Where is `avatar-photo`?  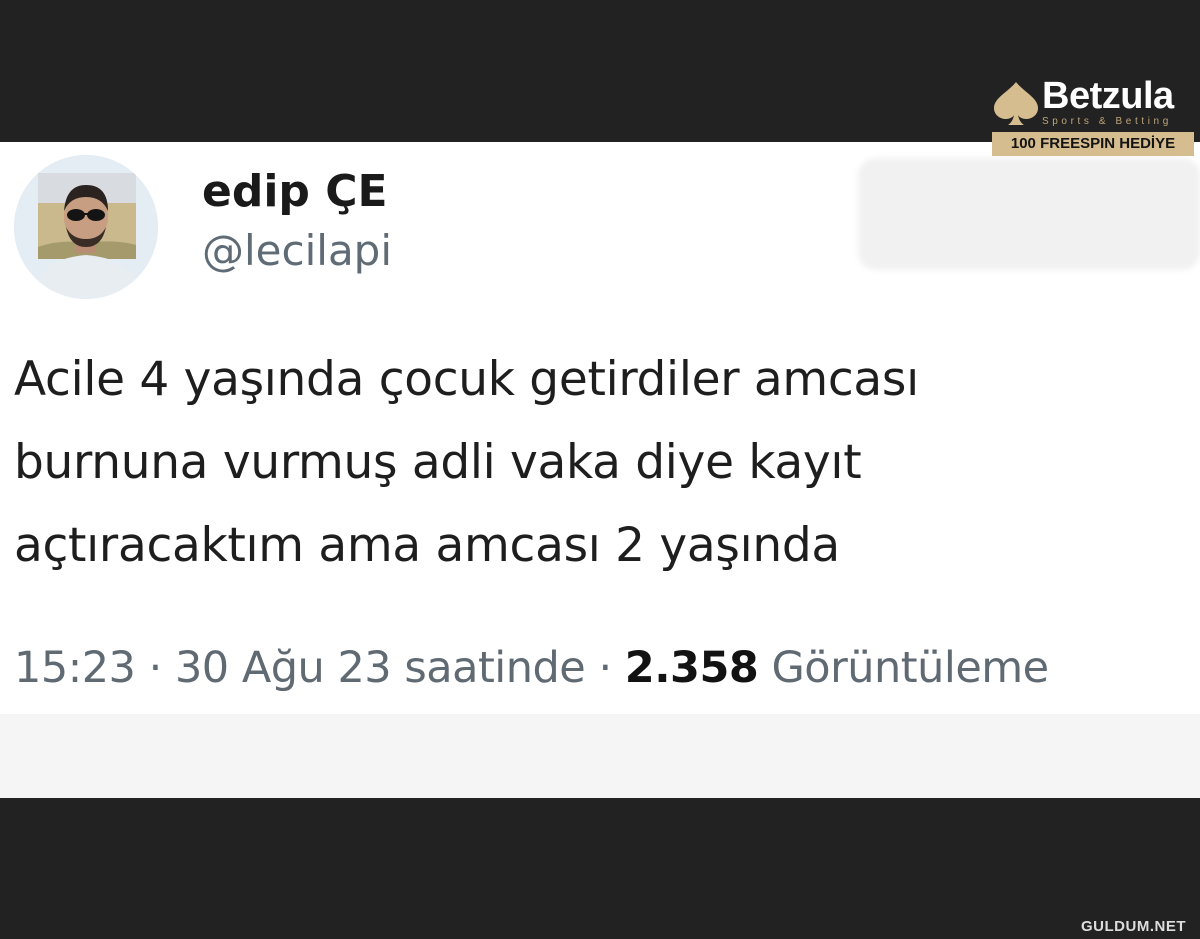 avatar-photo is located at coordinates (86, 227).